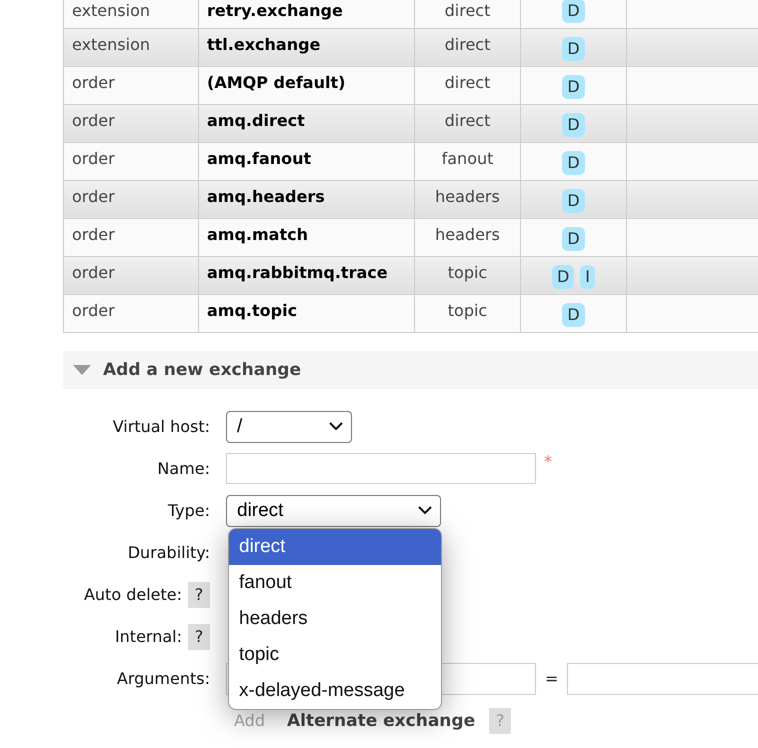 The width and height of the screenshot is (758, 748). I want to click on field-label: Durability:, so click(169, 552).